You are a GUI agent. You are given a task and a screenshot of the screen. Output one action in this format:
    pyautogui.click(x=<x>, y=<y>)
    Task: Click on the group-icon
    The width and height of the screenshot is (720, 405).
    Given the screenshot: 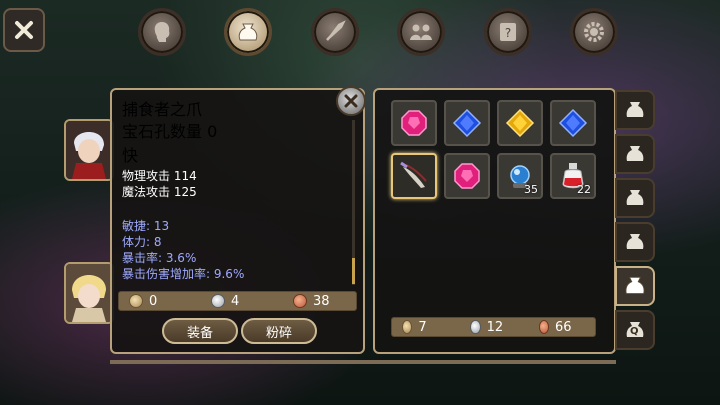 What is the action you would take?
    pyautogui.click(x=421, y=32)
    